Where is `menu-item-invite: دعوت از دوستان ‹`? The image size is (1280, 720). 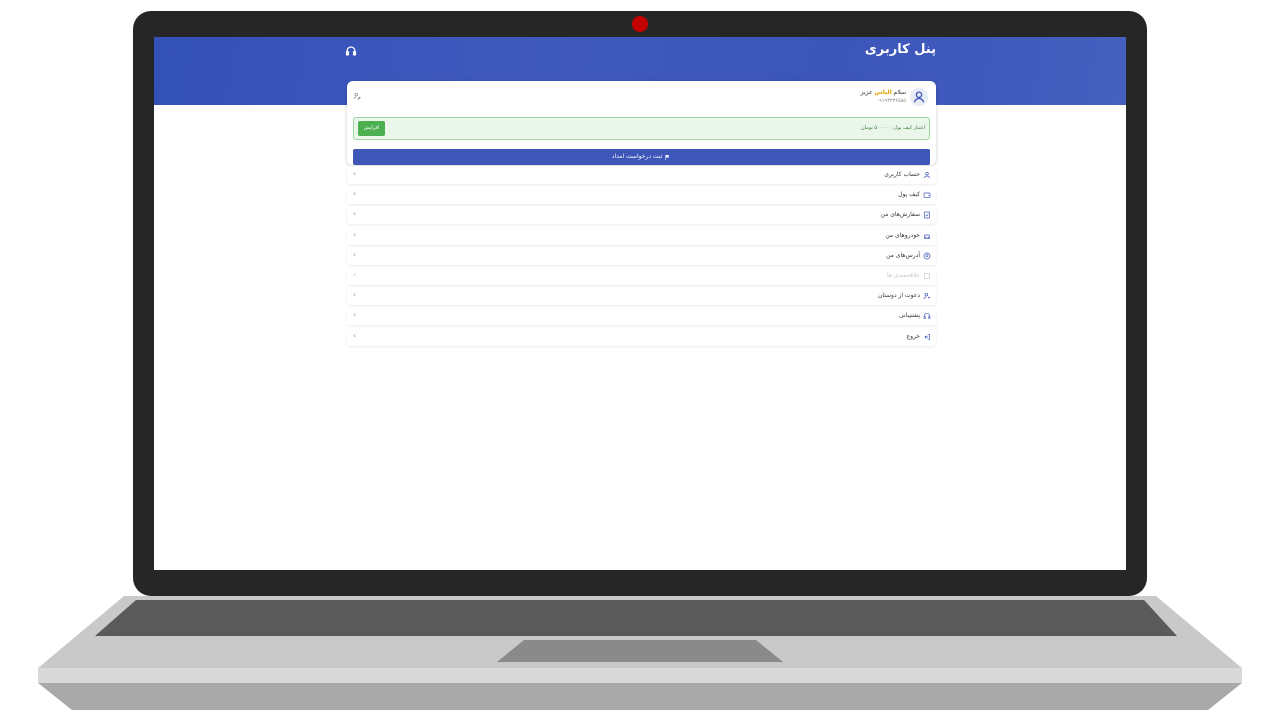 menu-item-invite: دعوت از دوستان ‹ is located at coordinates (641, 296).